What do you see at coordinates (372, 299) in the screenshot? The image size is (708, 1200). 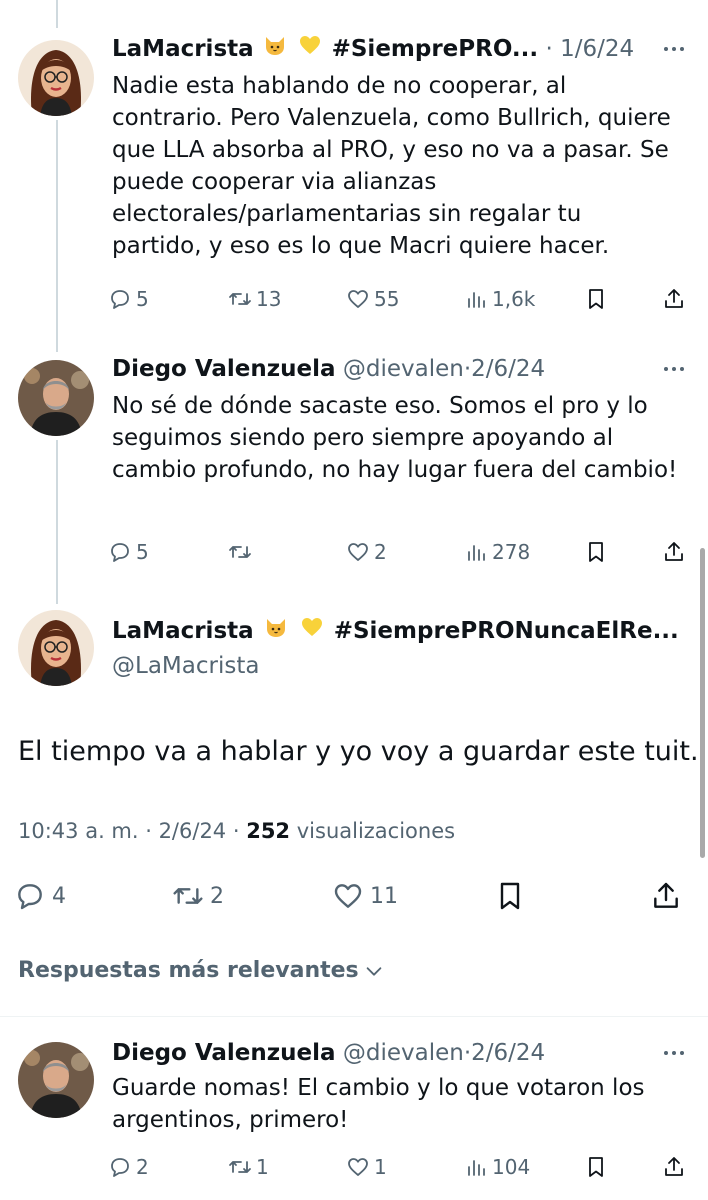 I see `like-button: 55` at bounding box center [372, 299].